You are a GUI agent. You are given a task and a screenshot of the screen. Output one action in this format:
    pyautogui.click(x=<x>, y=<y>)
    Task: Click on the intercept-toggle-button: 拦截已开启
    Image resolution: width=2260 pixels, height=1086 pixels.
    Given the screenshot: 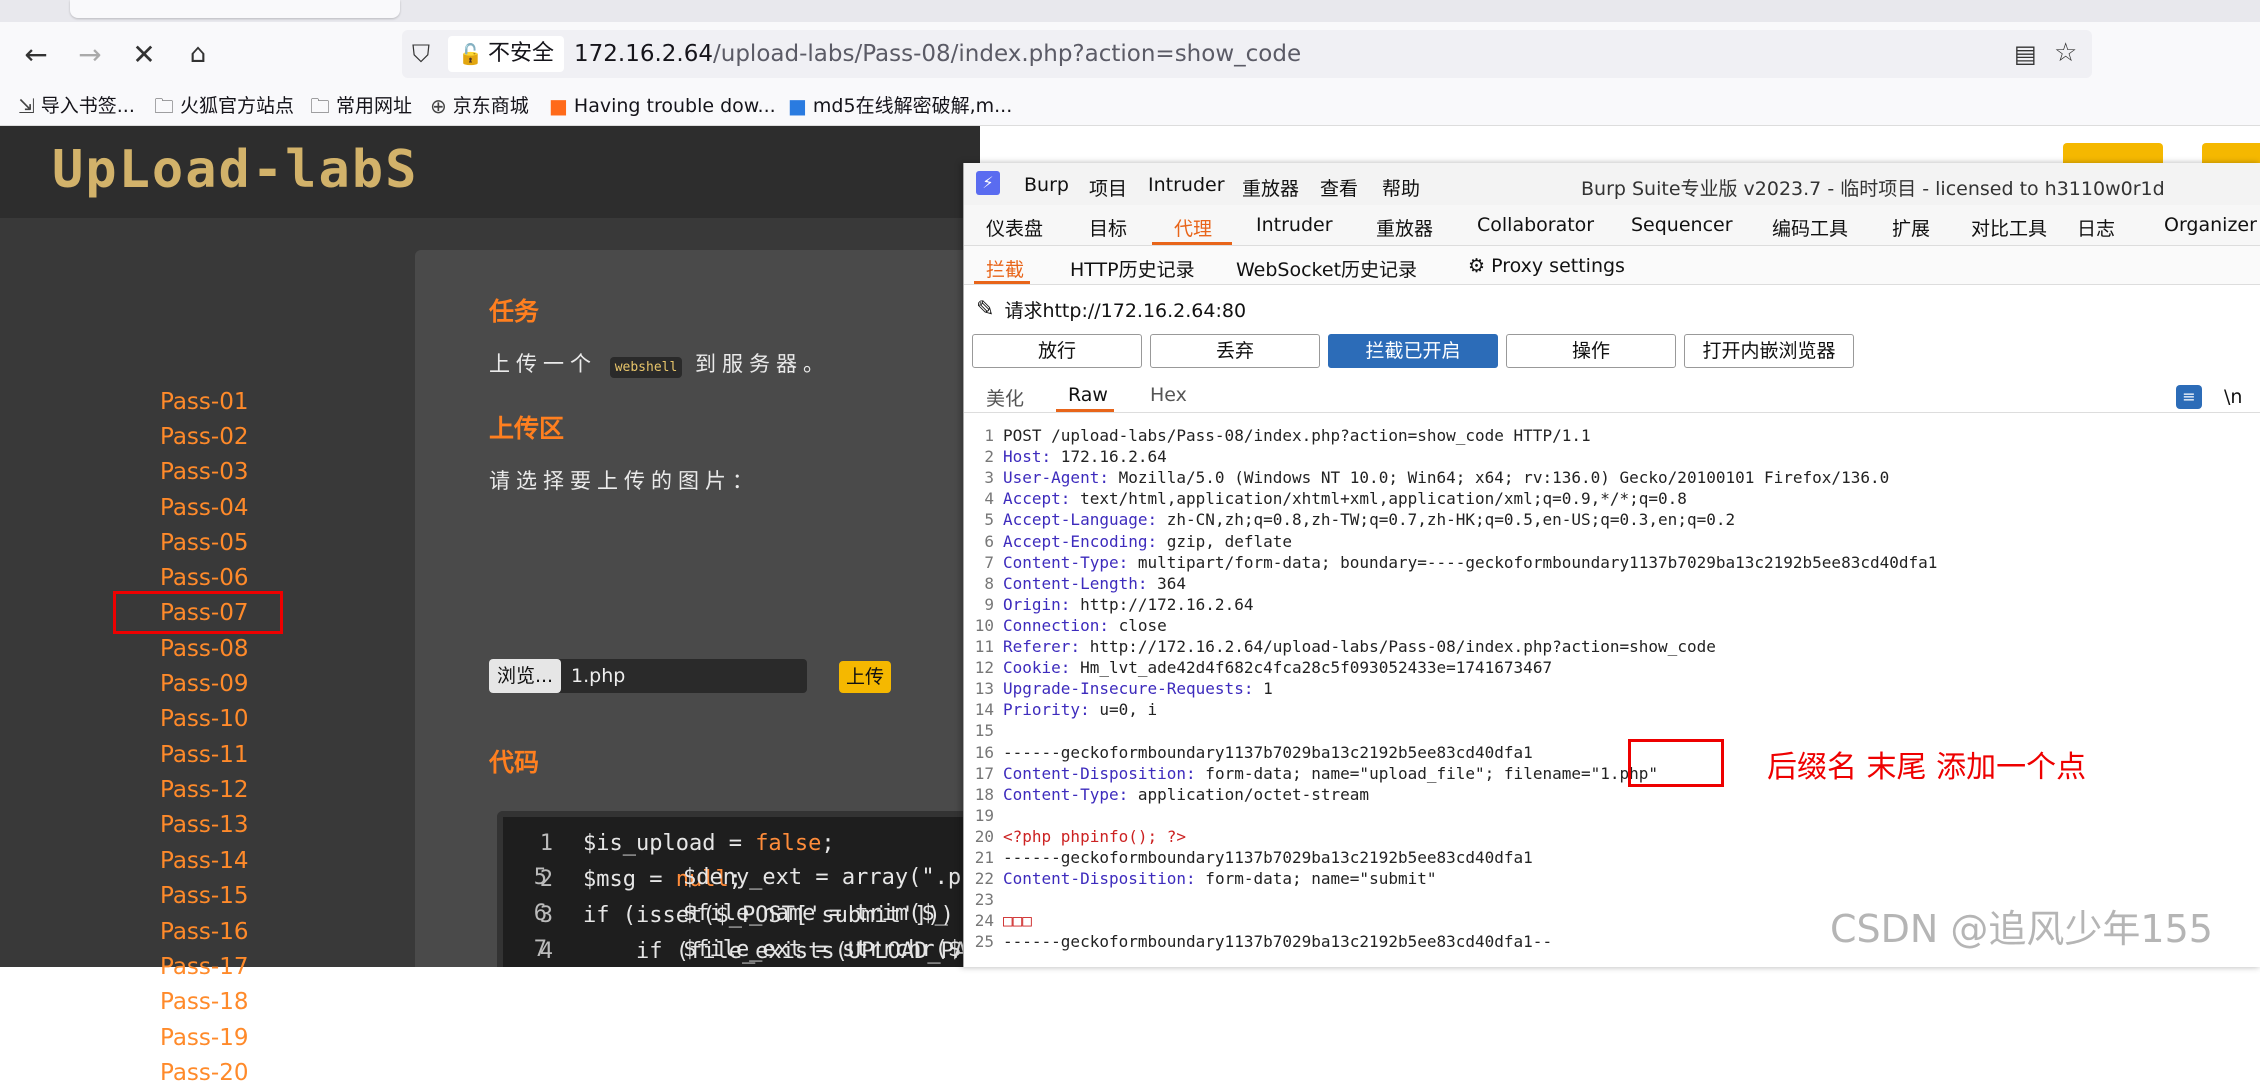 What is the action you would take?
    pyautogui.click(x=1413, y=351)
    